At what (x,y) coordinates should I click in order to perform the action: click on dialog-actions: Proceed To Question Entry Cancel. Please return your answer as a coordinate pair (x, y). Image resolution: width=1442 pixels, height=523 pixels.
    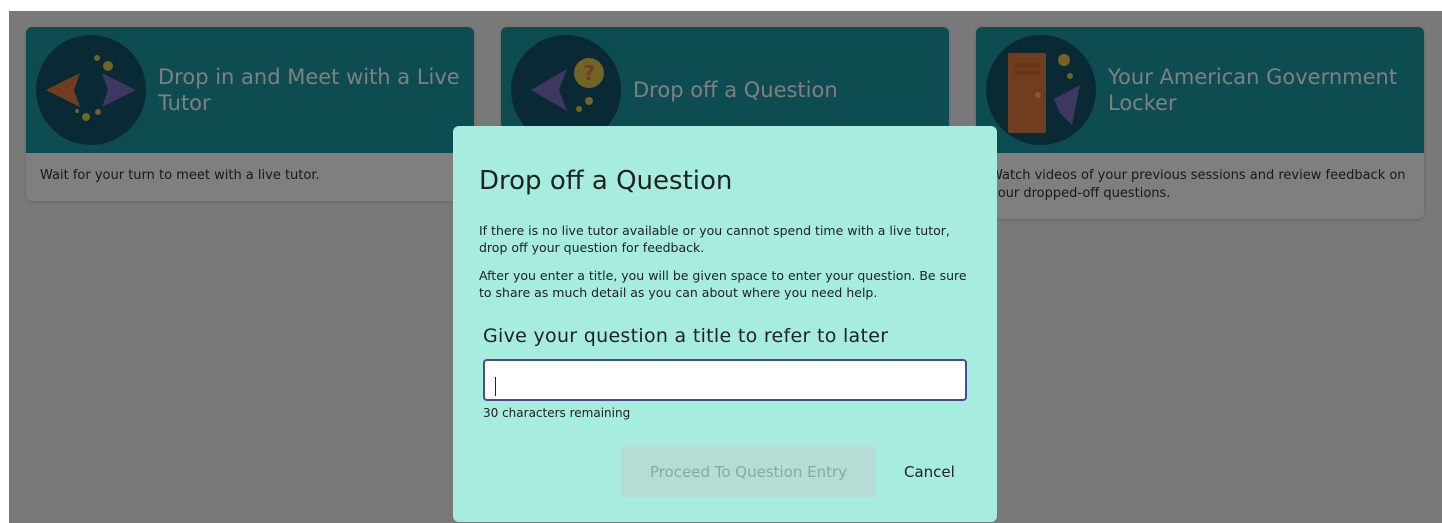
    Looking at the image, I should click on (791, 471).